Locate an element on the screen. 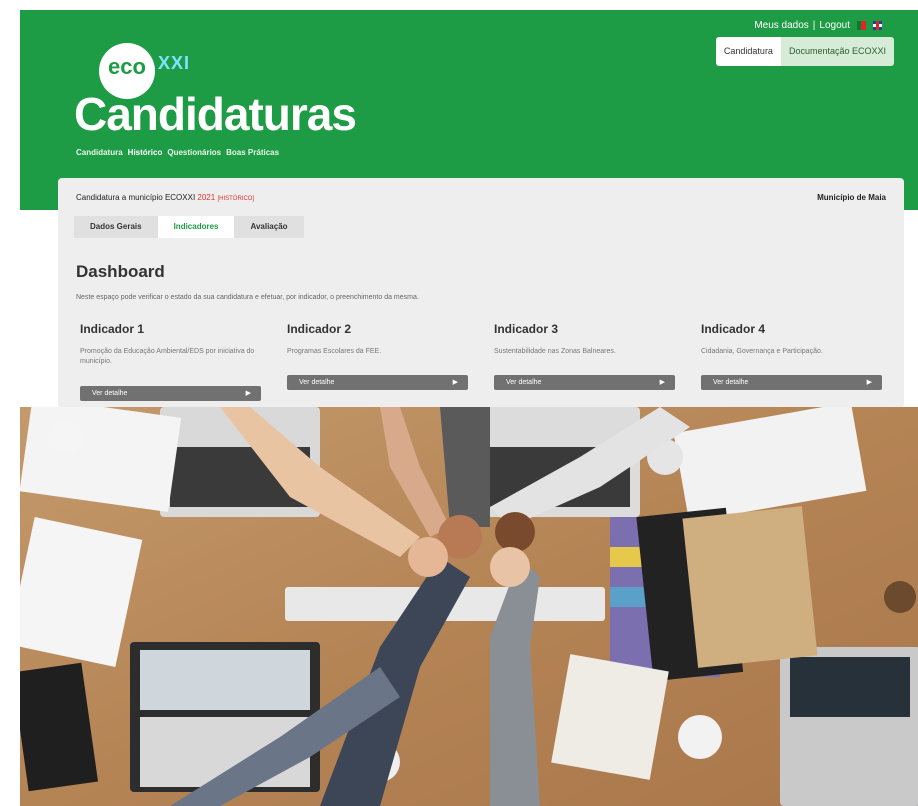 This screenshot has width=918, height=806. tab-avaliacao: Avaliação is located at coordinates (268, 227).